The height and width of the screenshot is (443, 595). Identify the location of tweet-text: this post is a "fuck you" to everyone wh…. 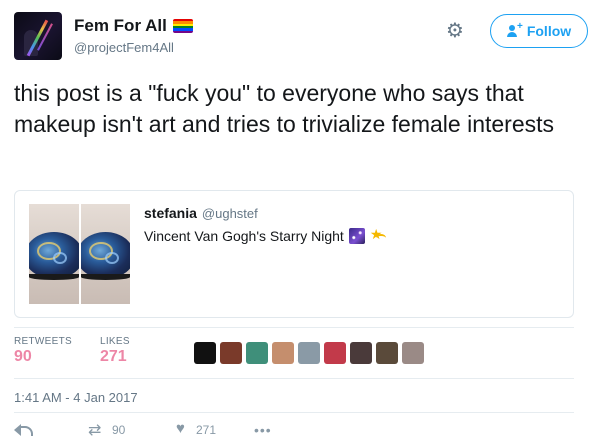
(284, 108).